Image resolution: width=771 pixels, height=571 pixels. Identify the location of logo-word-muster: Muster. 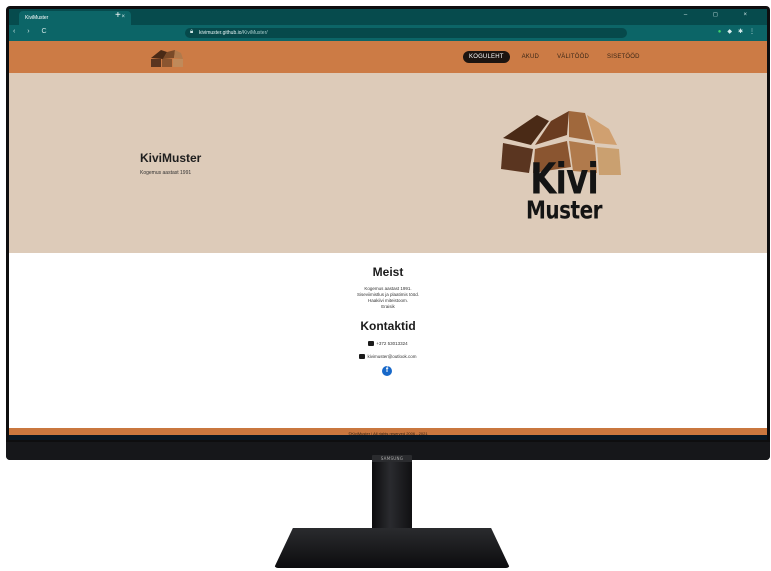
(564, 209).